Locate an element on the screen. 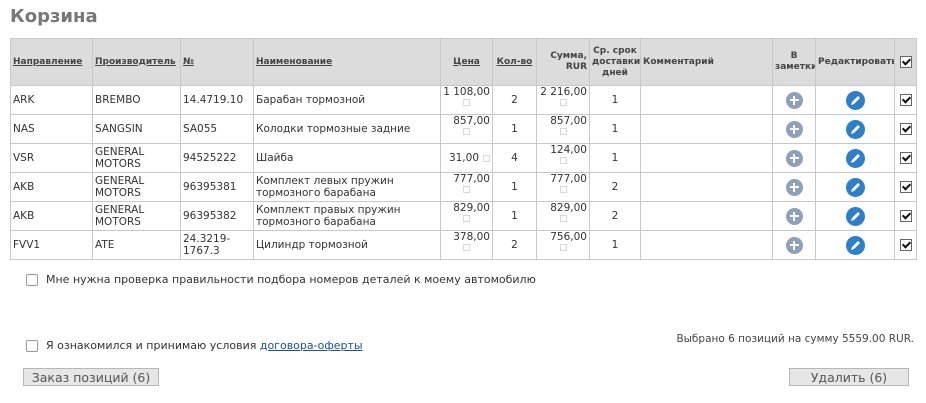  cell-maker: GENERAL MOTORS is located at coordinates (136, 216).